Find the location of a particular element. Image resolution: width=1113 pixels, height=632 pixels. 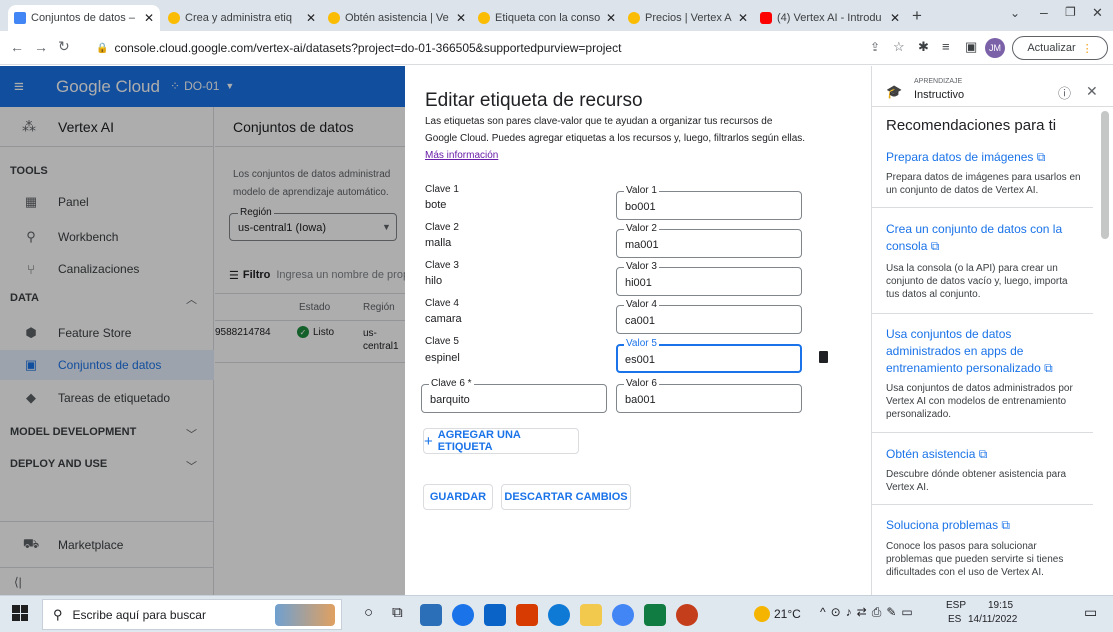

temperature: 21°C is located at coordinates (787, 614).